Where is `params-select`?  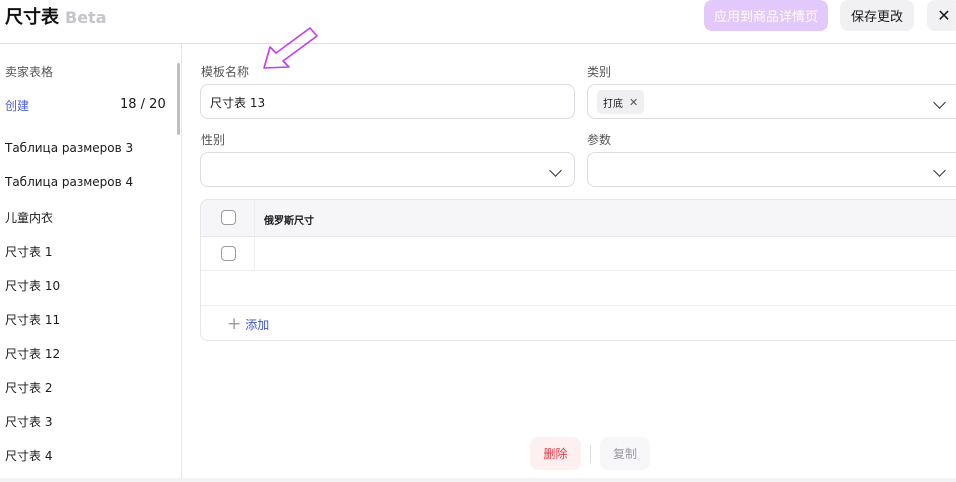 params-select is located at coordinates (771, 169).